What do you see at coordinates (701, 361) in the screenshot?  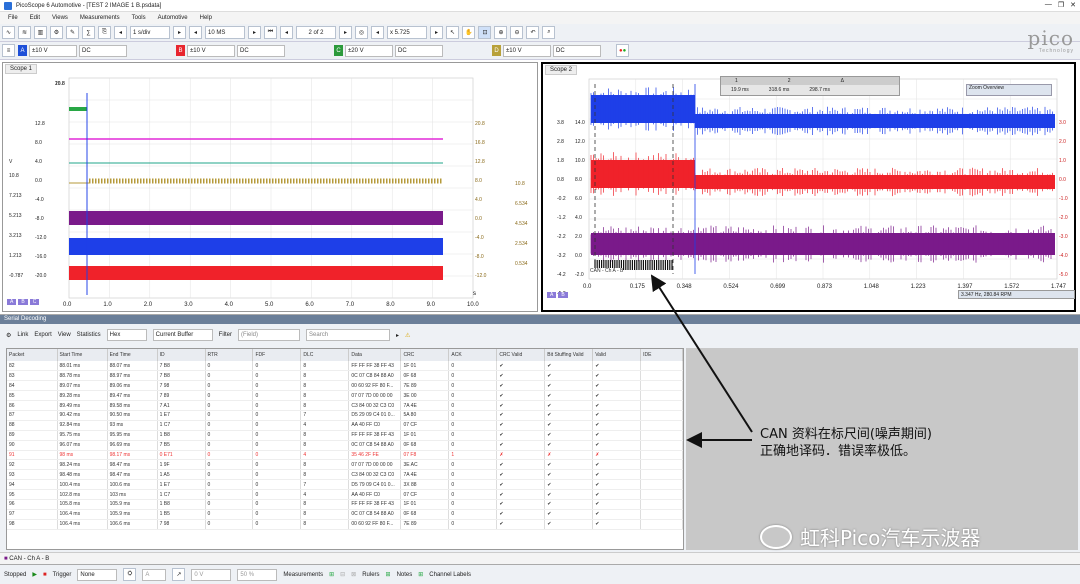 I see `annotation-arrows` at bounding box center [701, 361].